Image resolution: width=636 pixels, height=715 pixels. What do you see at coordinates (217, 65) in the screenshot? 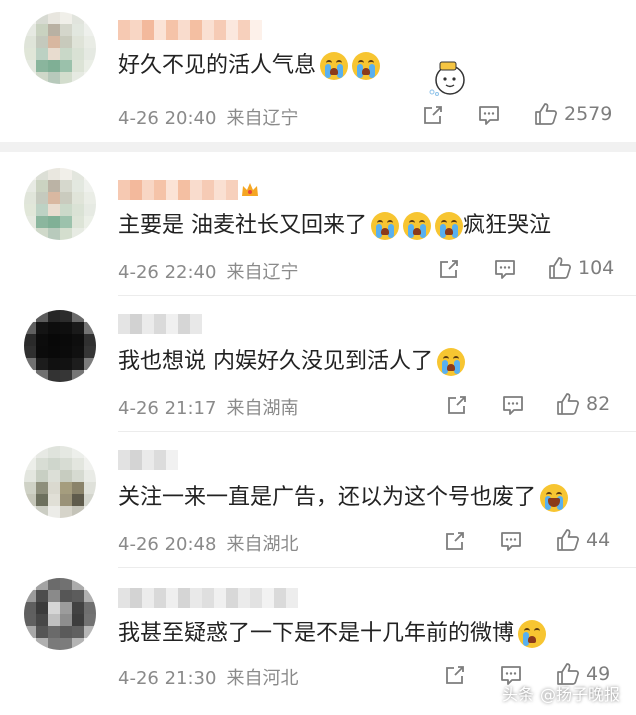
I see `comment-text-content: 好久不见的活人气息` at bounding box center [217, 65].